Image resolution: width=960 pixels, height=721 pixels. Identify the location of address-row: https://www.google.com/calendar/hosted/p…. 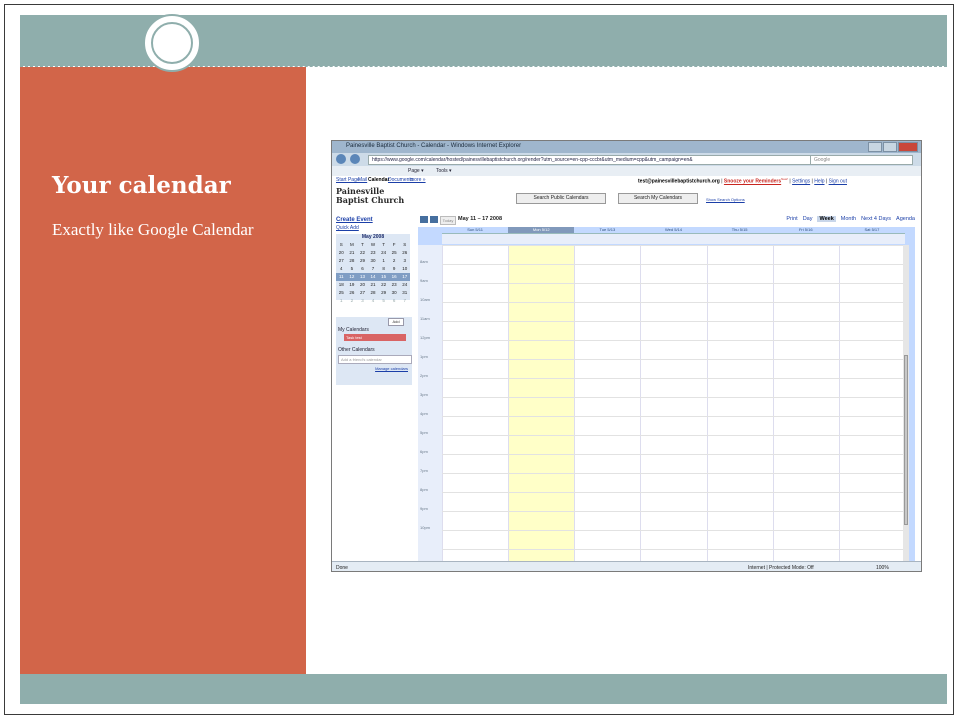
(626, 159).